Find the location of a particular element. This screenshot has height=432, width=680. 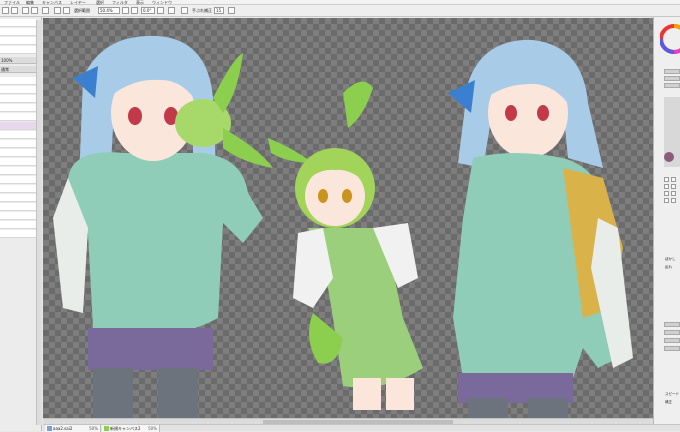

zoom-field: 50.4% is located at coordinates (109, 10).